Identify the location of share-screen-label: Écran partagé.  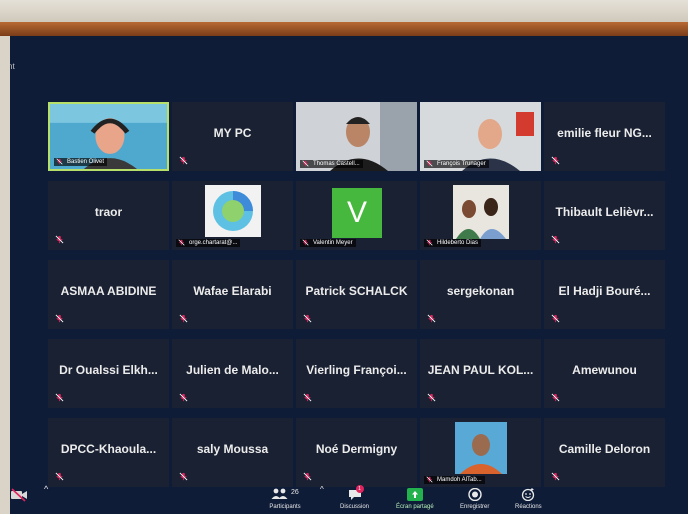
(415, 507).